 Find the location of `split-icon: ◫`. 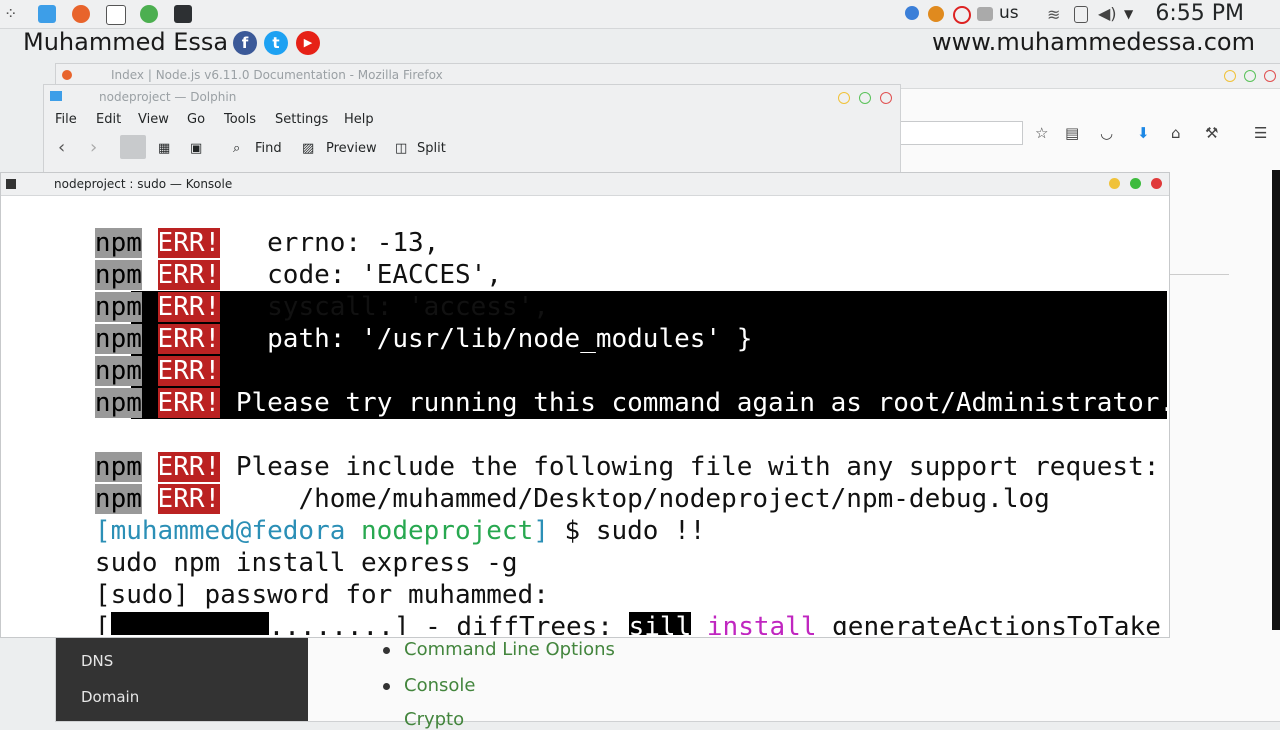

split-icon: ◫ is located at coordinates (401, 148).